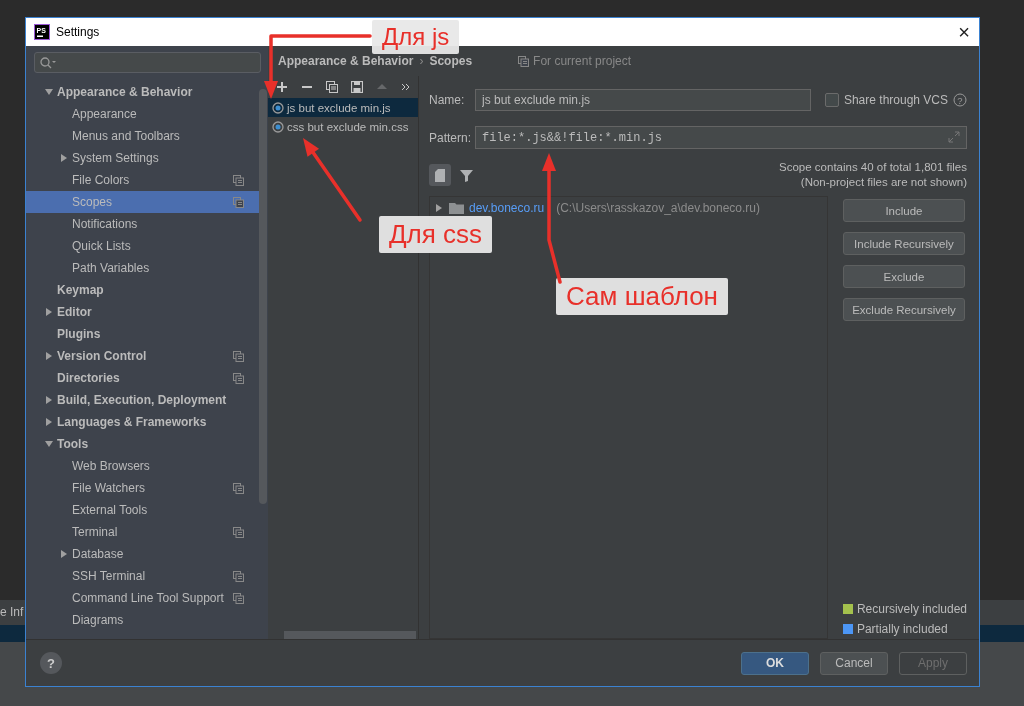 The image size is (1024, 706). What do you see at coordinates (854, 663) in the screenshot?
I see `dialog-button: Cancel` at bounding box center [854, 663].